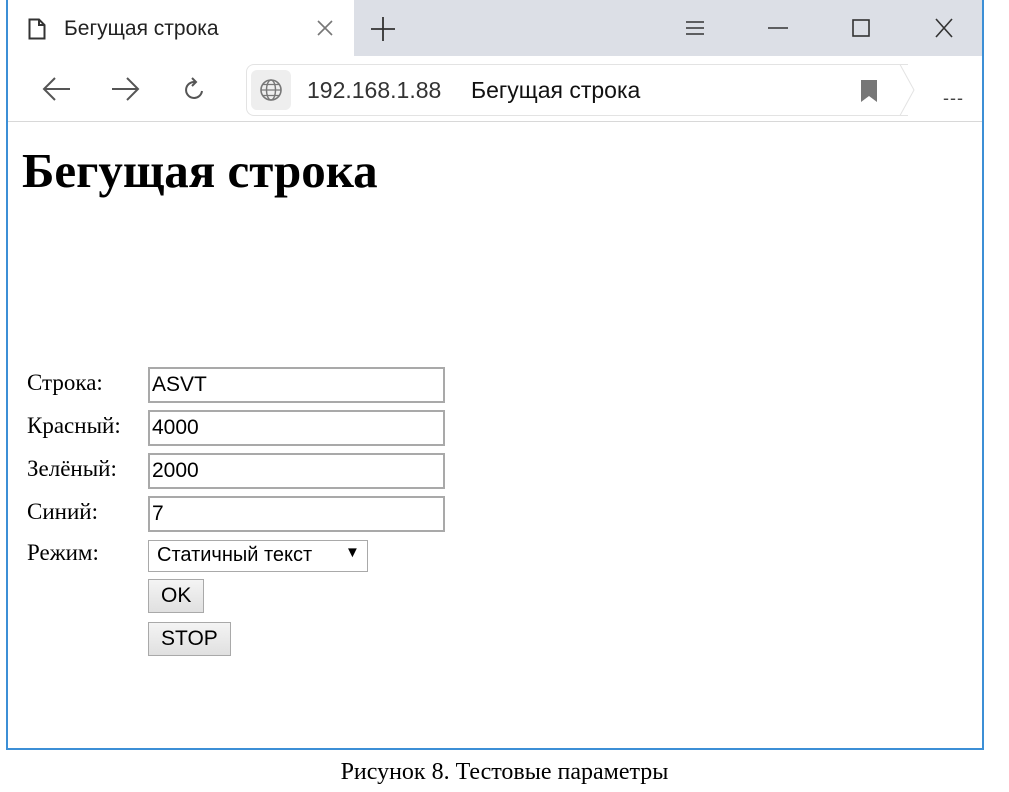  I want to click on address-page-title: Бегущая строка, so click(556, 90).